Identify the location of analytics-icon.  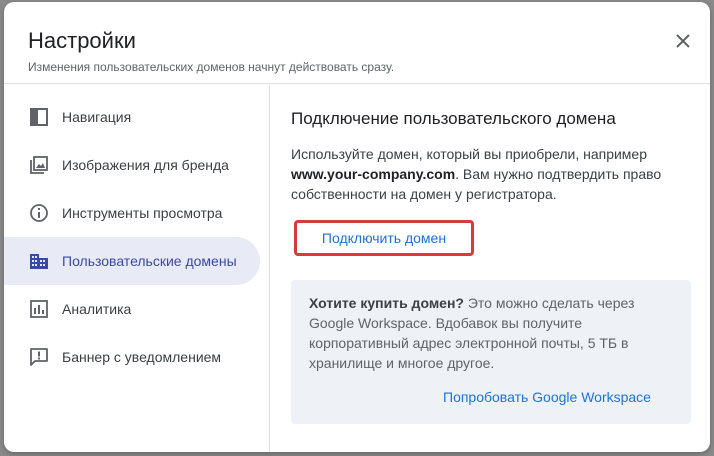
(39, 309).